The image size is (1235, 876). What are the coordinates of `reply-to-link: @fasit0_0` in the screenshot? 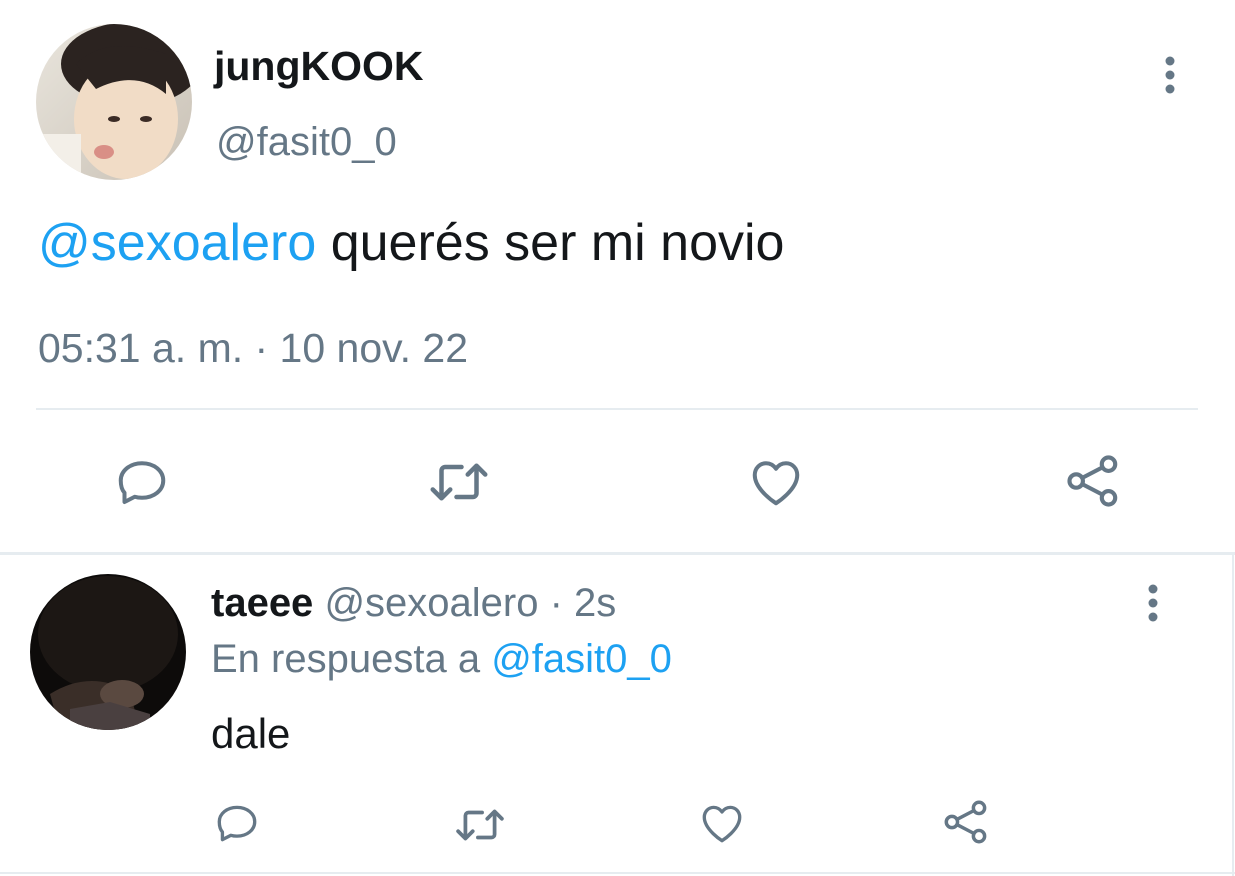 It's located at (581, 659).